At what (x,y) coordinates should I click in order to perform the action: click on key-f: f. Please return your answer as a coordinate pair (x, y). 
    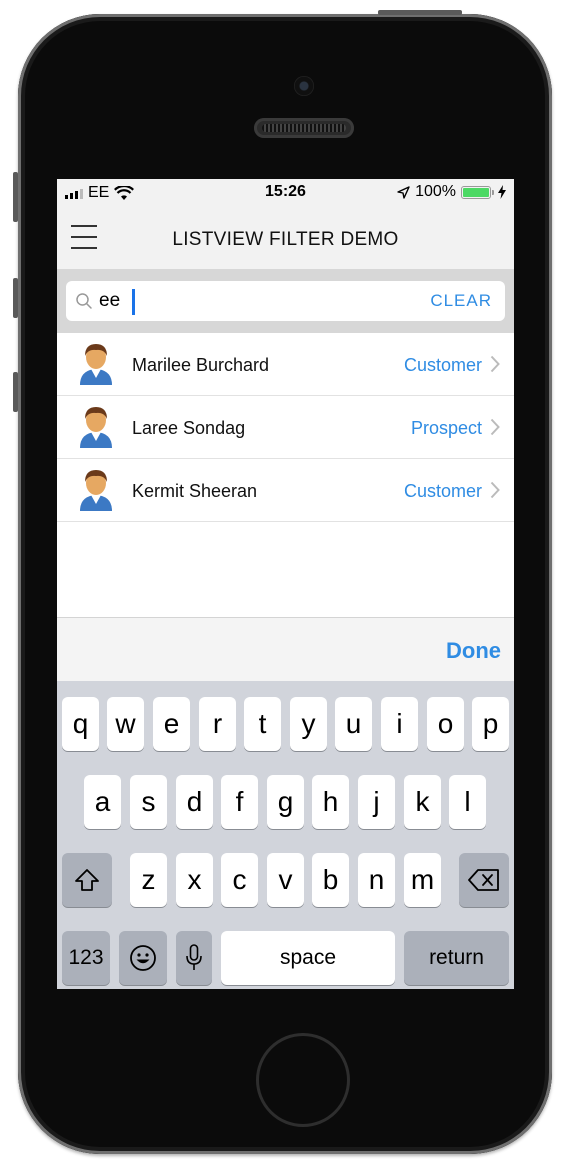
    Looking at the image, I should click on (239, 802).